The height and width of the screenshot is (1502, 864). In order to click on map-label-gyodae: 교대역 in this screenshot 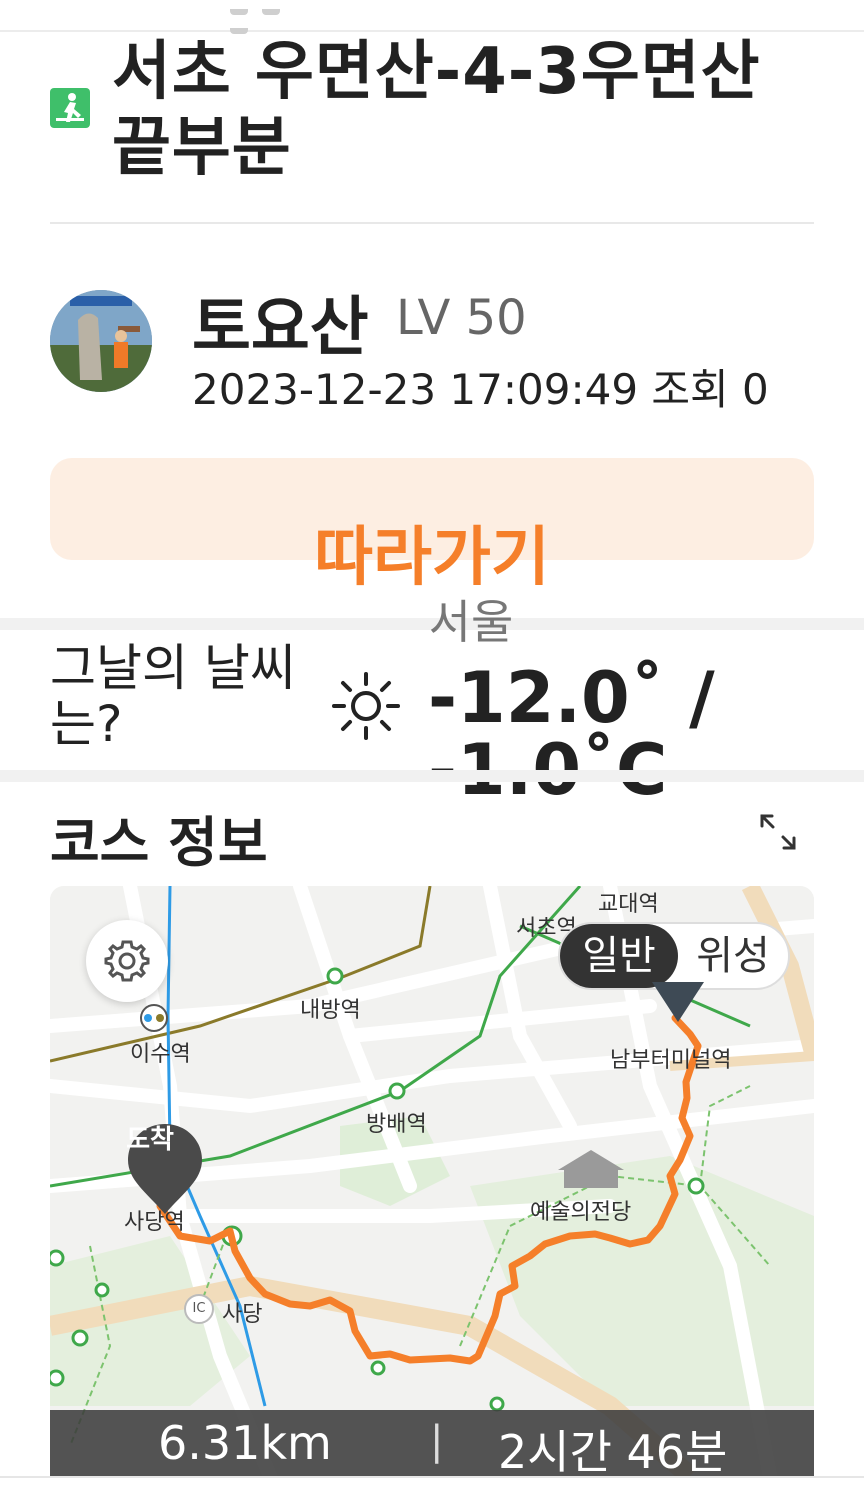, I will do `click(628, 904)`.